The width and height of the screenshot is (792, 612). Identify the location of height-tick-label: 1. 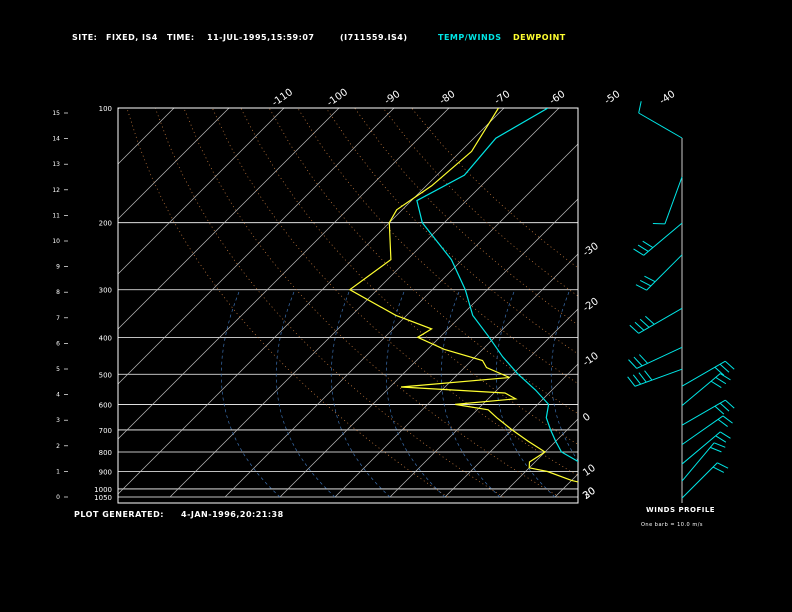
(58, 471).